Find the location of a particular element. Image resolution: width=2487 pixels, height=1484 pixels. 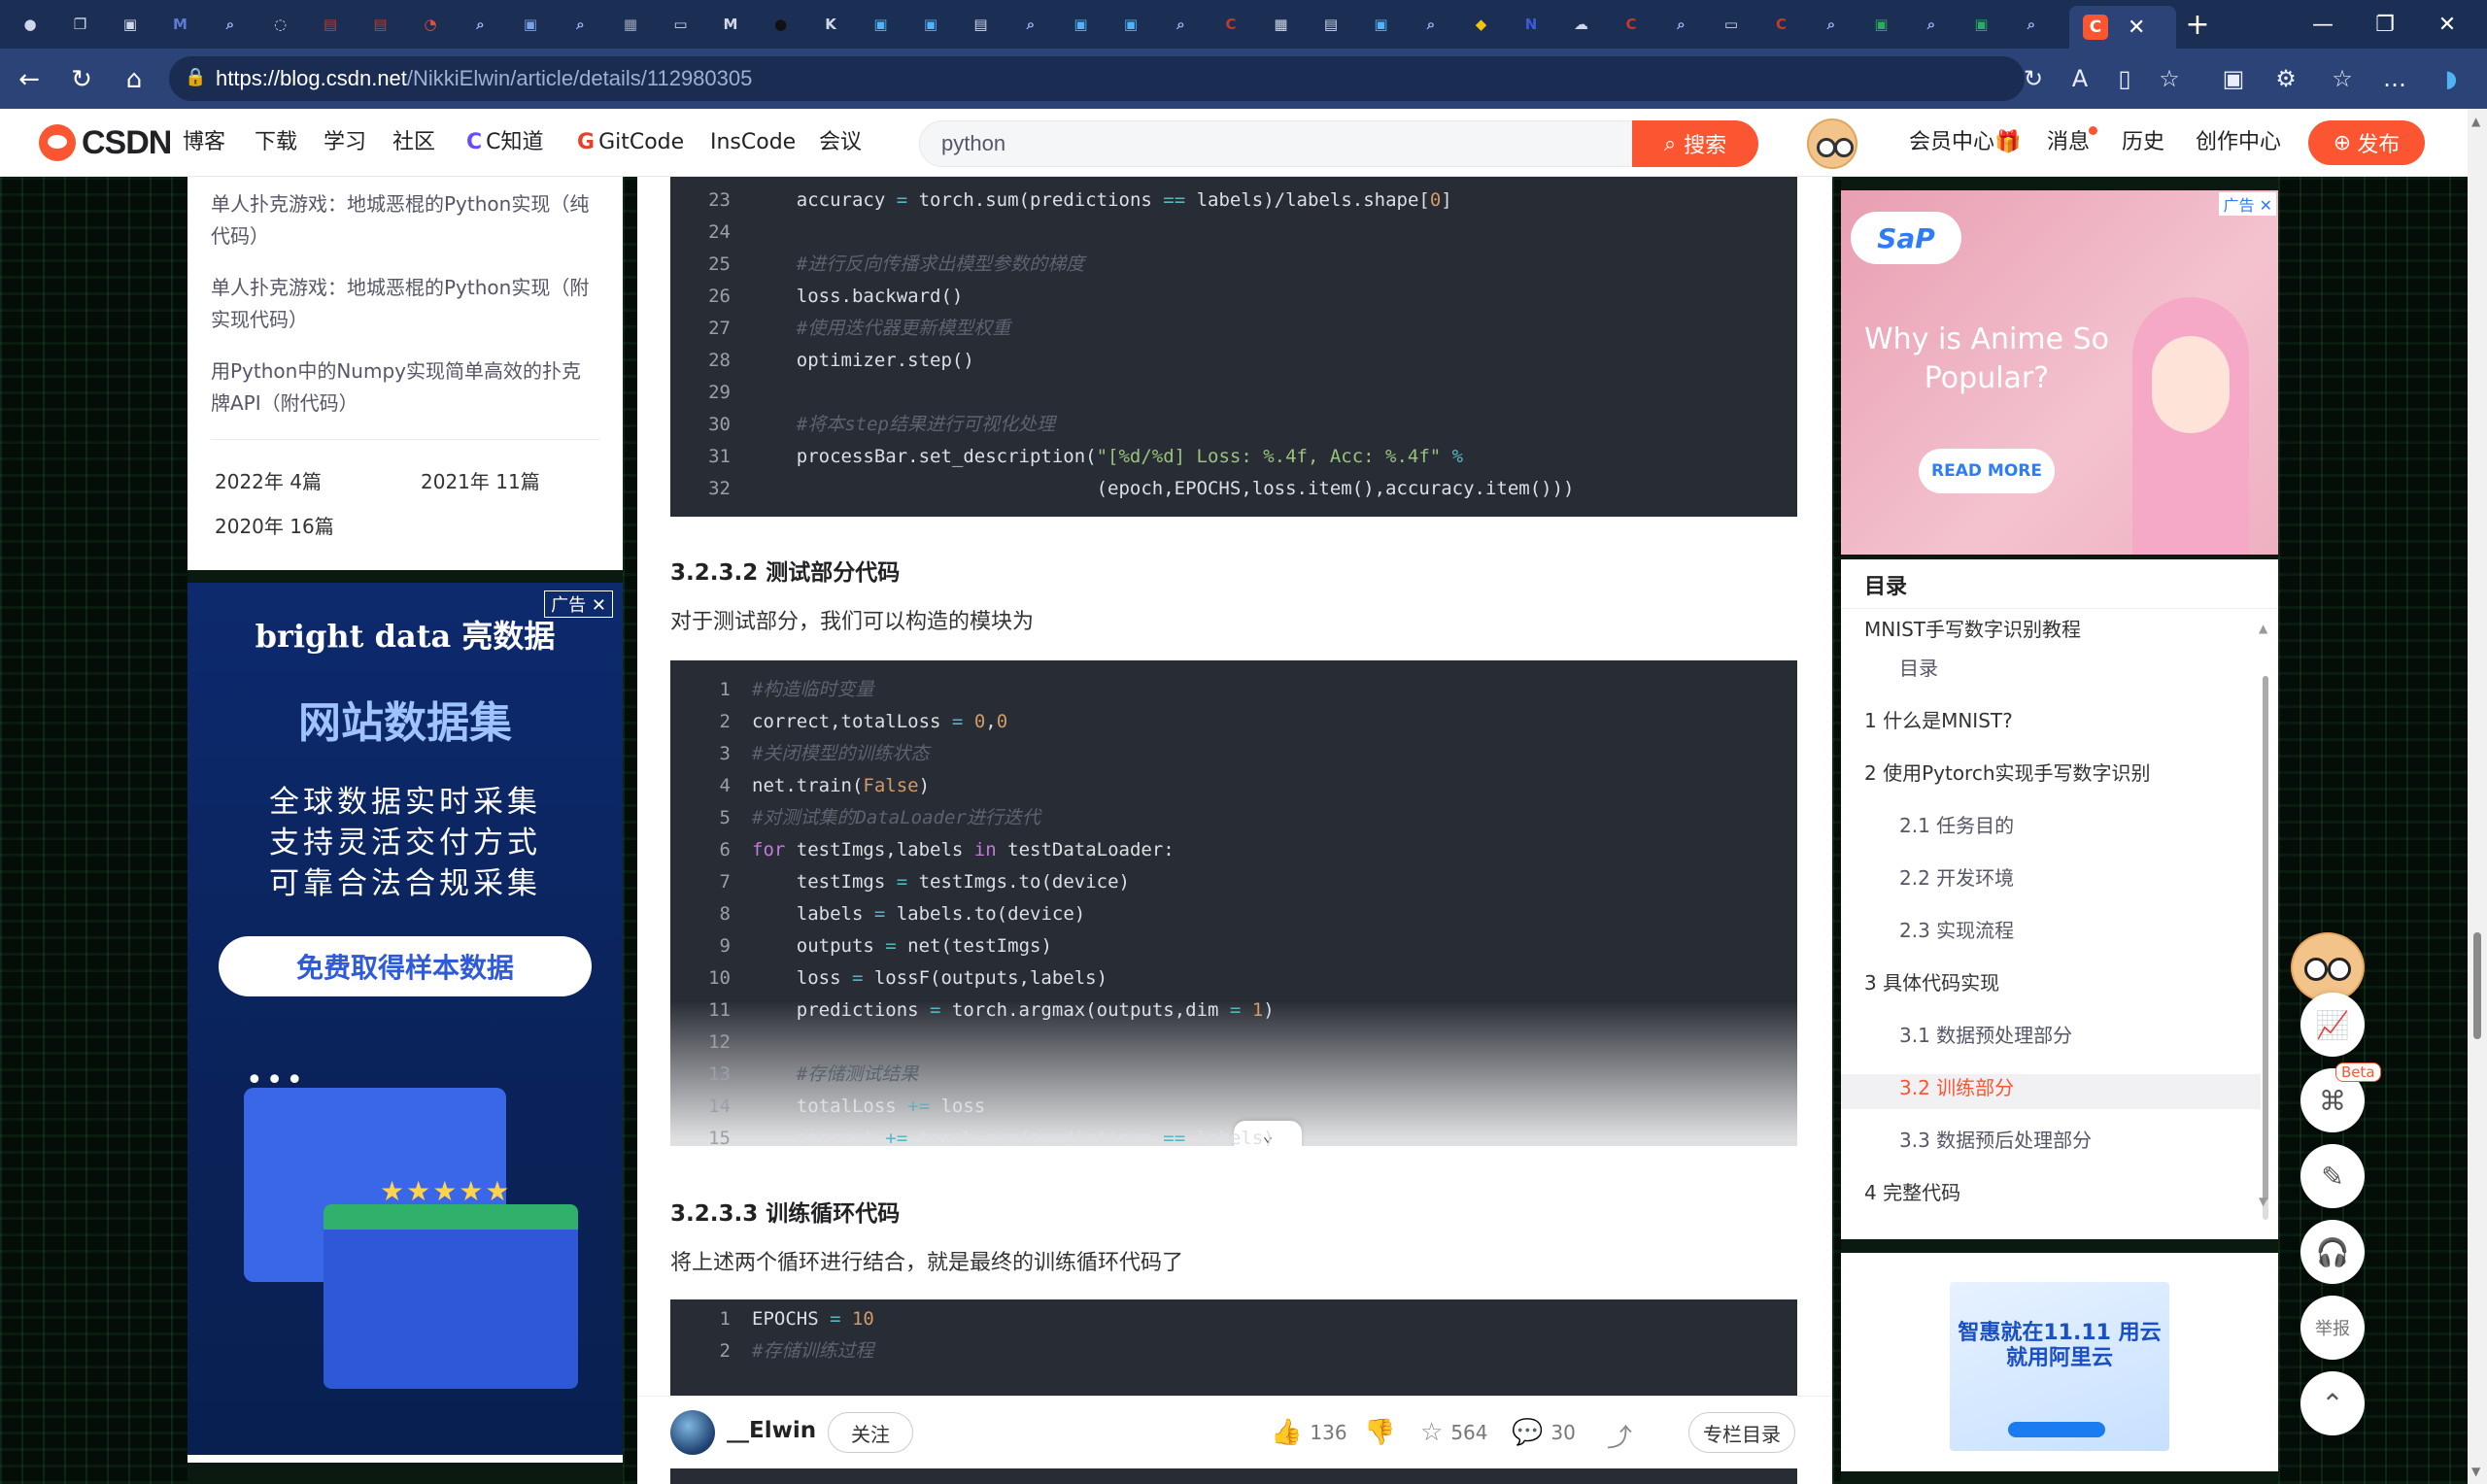

tab-doc-icon: ▭ is located at coordinates (681, 24).